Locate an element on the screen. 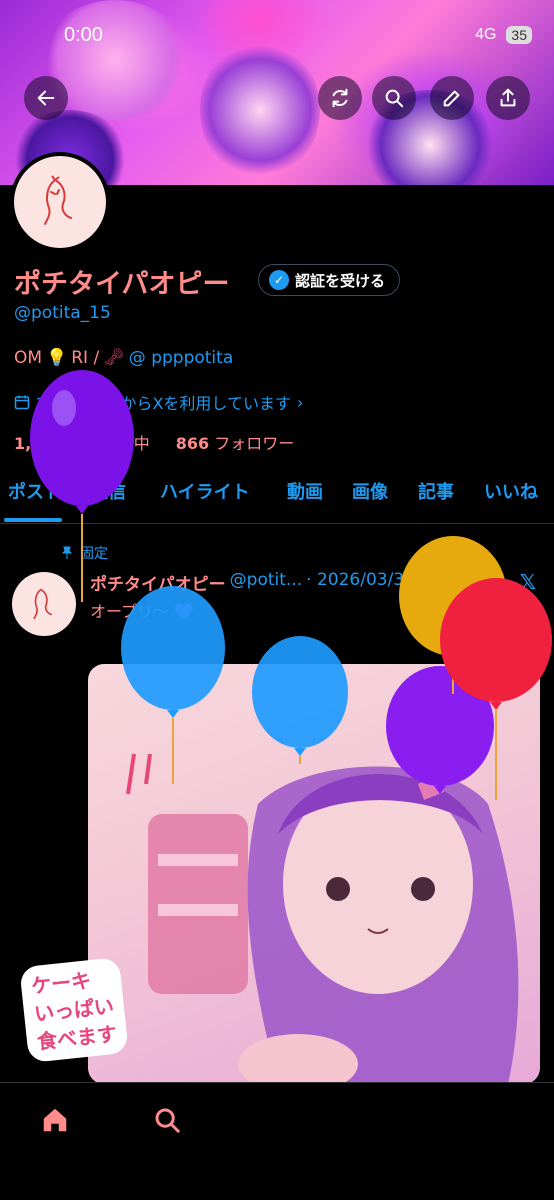  tab-likes: いいね is located at coordinates (511, 500).